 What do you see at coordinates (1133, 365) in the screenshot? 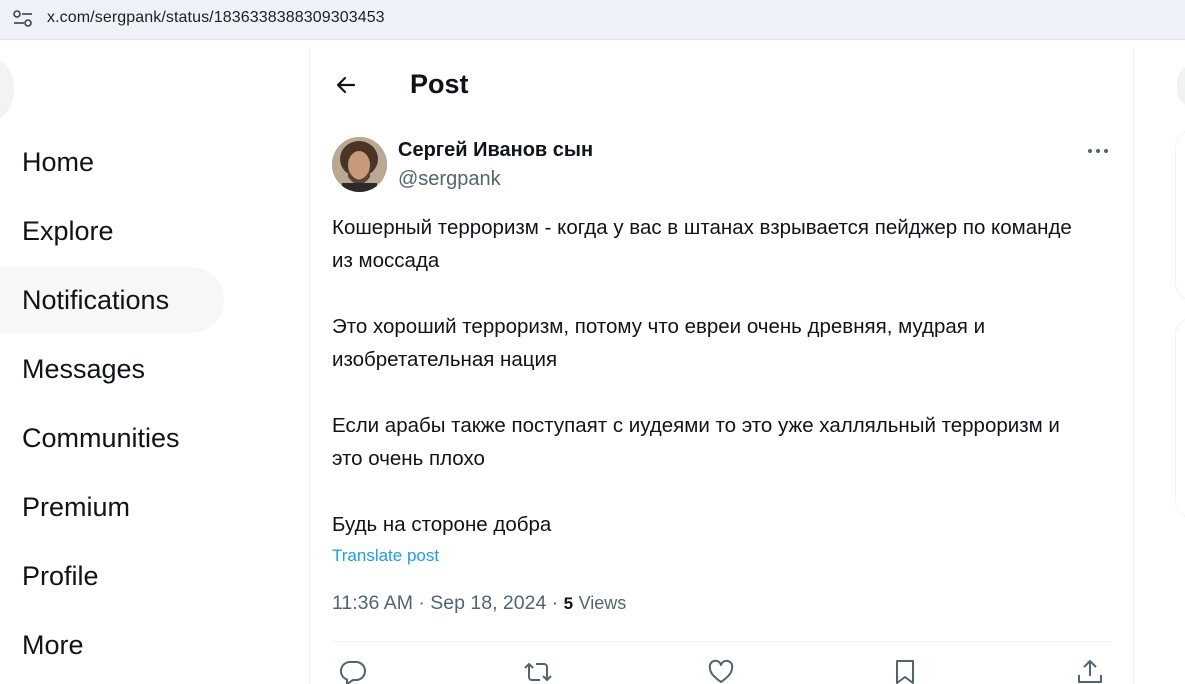
I see `column-divider-right` at bounding box center [1133, 365].